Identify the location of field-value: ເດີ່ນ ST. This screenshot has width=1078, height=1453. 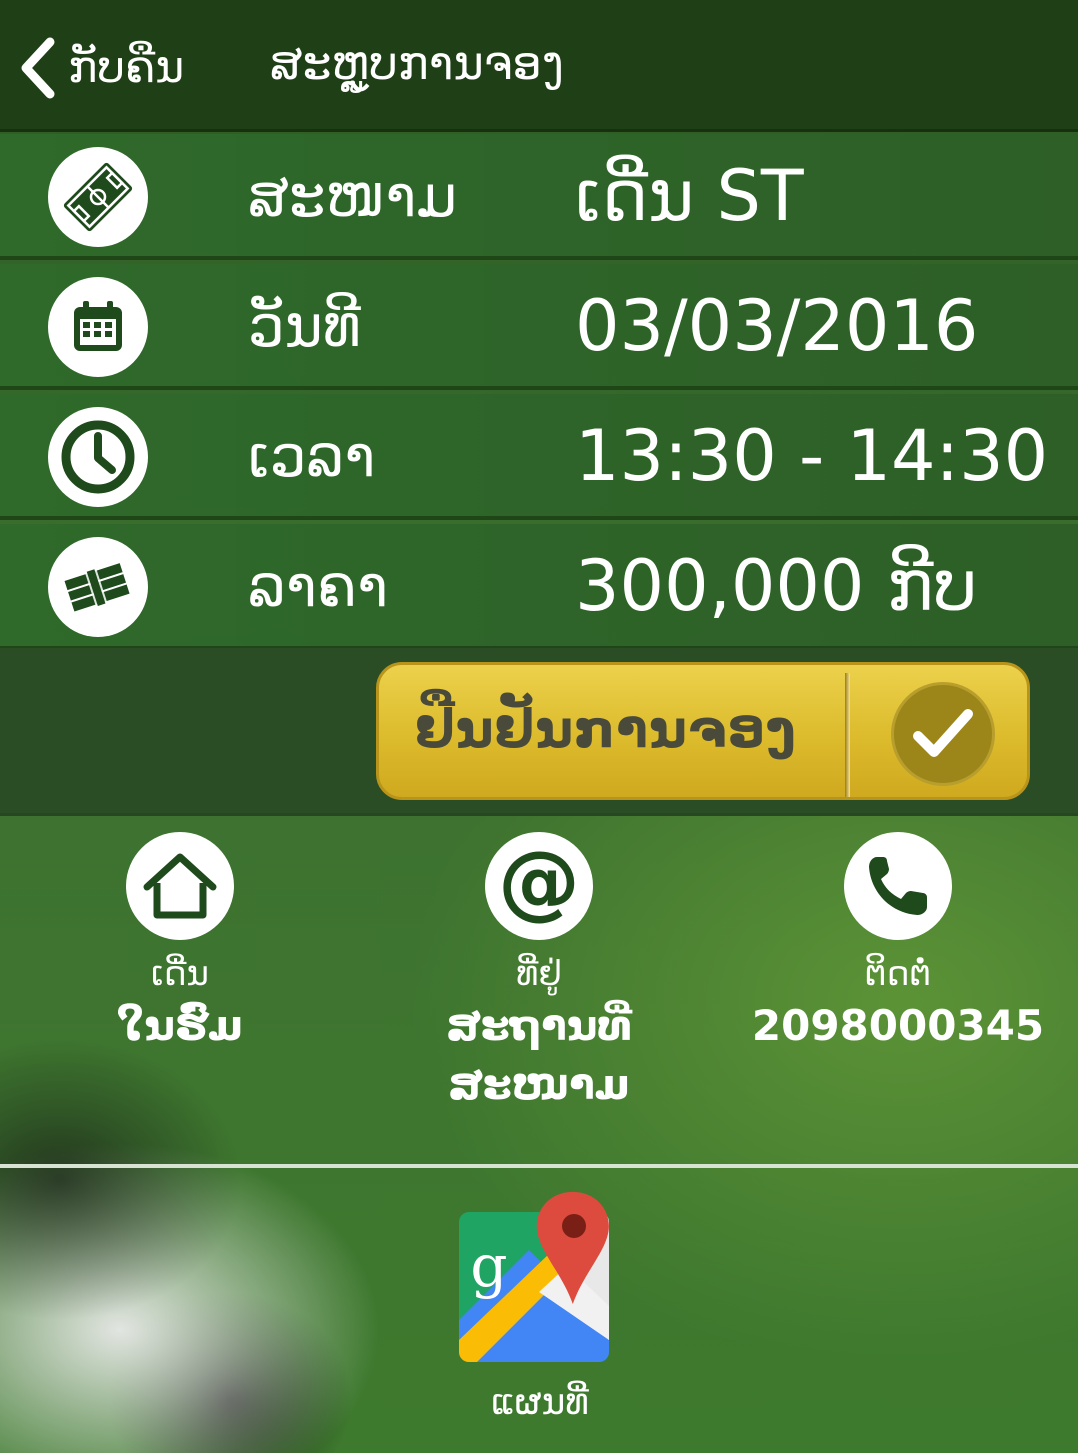
(689, 196).